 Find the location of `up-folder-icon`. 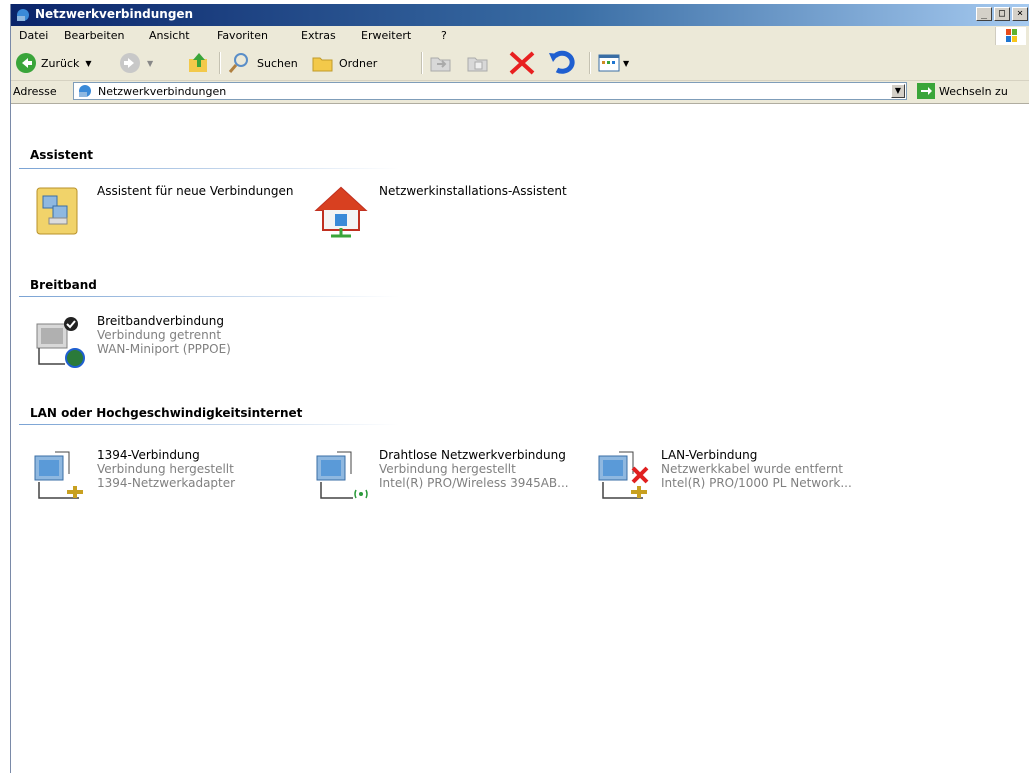

up-folder-icon is located at coordinates (198, 62).